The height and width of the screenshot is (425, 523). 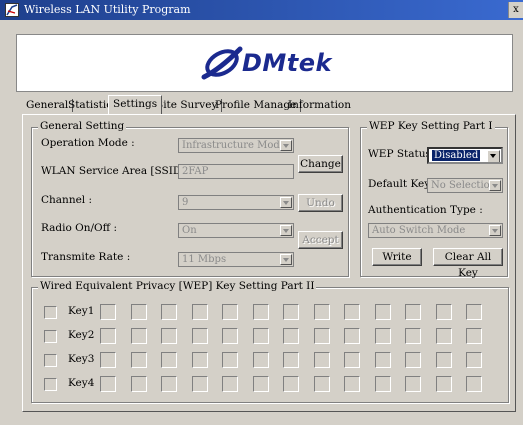 What do you see at coordinates (135, 104) in the screenshot?
I see `tab-settings: Settings` at bounding box center [135, 104].